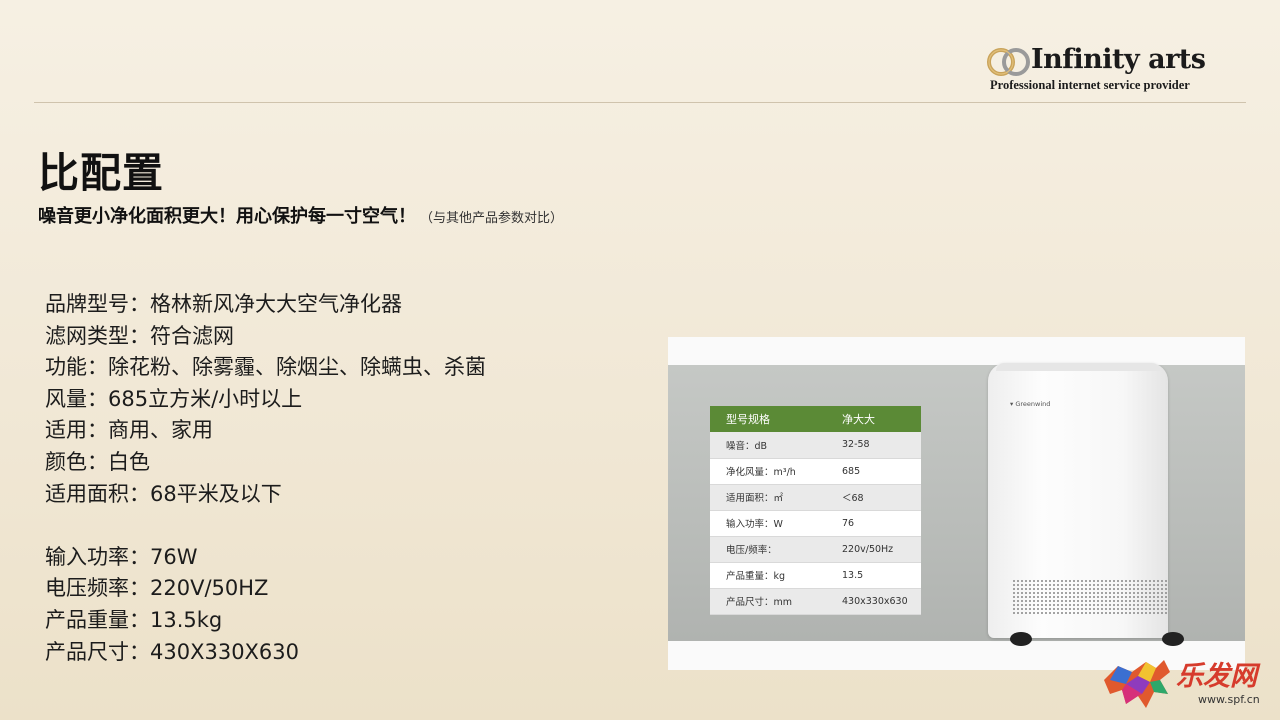 This screenshot has height=720, width=1280. What do you see at coordinates (1078, 500) in the screenshot?
I see `air-purifier-illustration: ▾ Greenwind` at bounding box center [1078, 500].